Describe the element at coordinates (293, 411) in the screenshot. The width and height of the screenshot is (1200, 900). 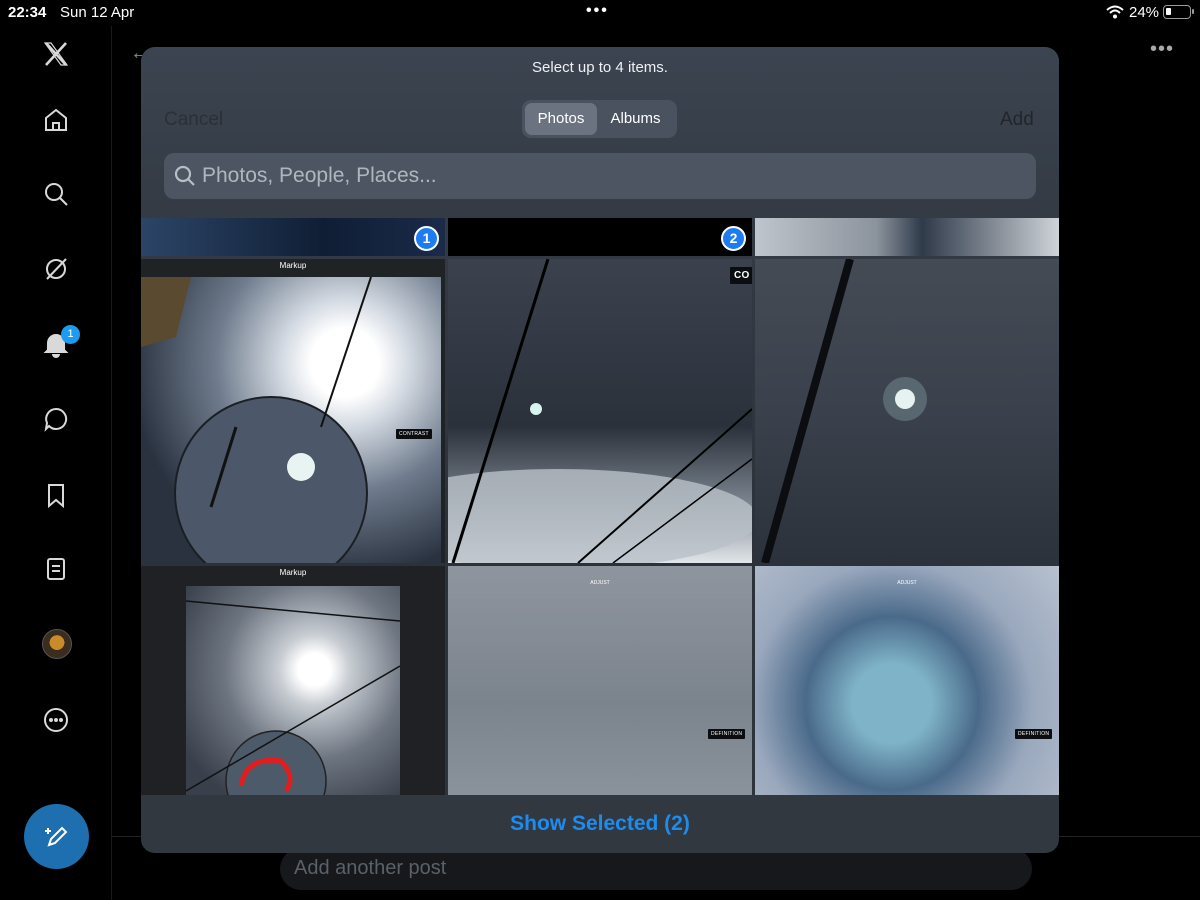
I see `photo-thumbnail: Markup CONTRAST` at that location.